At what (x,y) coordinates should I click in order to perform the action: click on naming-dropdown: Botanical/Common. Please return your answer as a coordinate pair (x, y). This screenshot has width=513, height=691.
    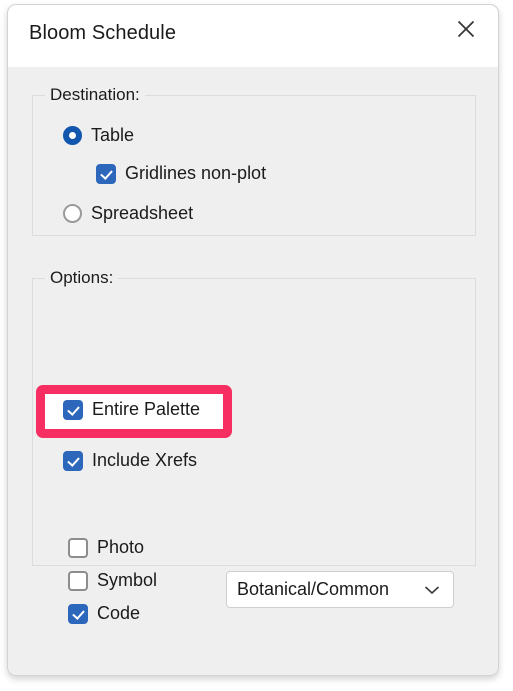
    Looking at the image, I should click on (340, 589).